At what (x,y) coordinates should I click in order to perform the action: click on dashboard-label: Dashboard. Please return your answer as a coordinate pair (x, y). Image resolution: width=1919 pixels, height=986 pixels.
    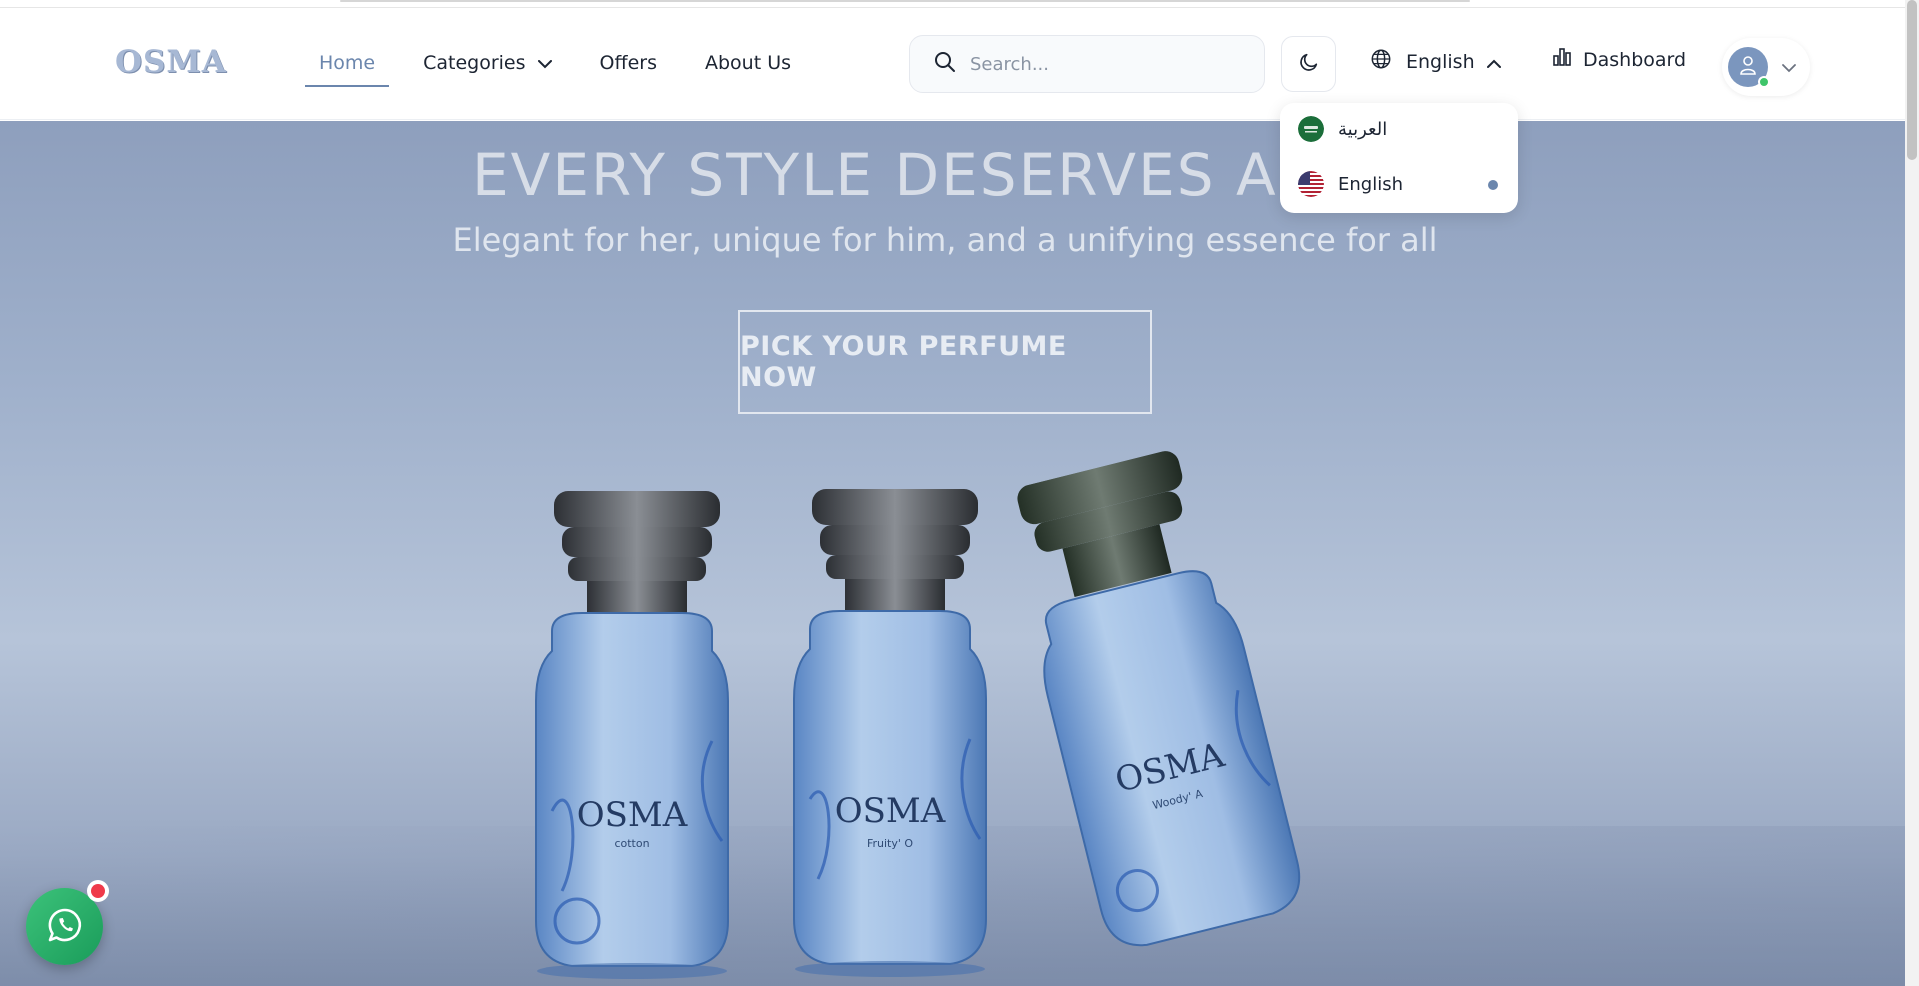
    Looking at the image, I should click on (1635, 59).